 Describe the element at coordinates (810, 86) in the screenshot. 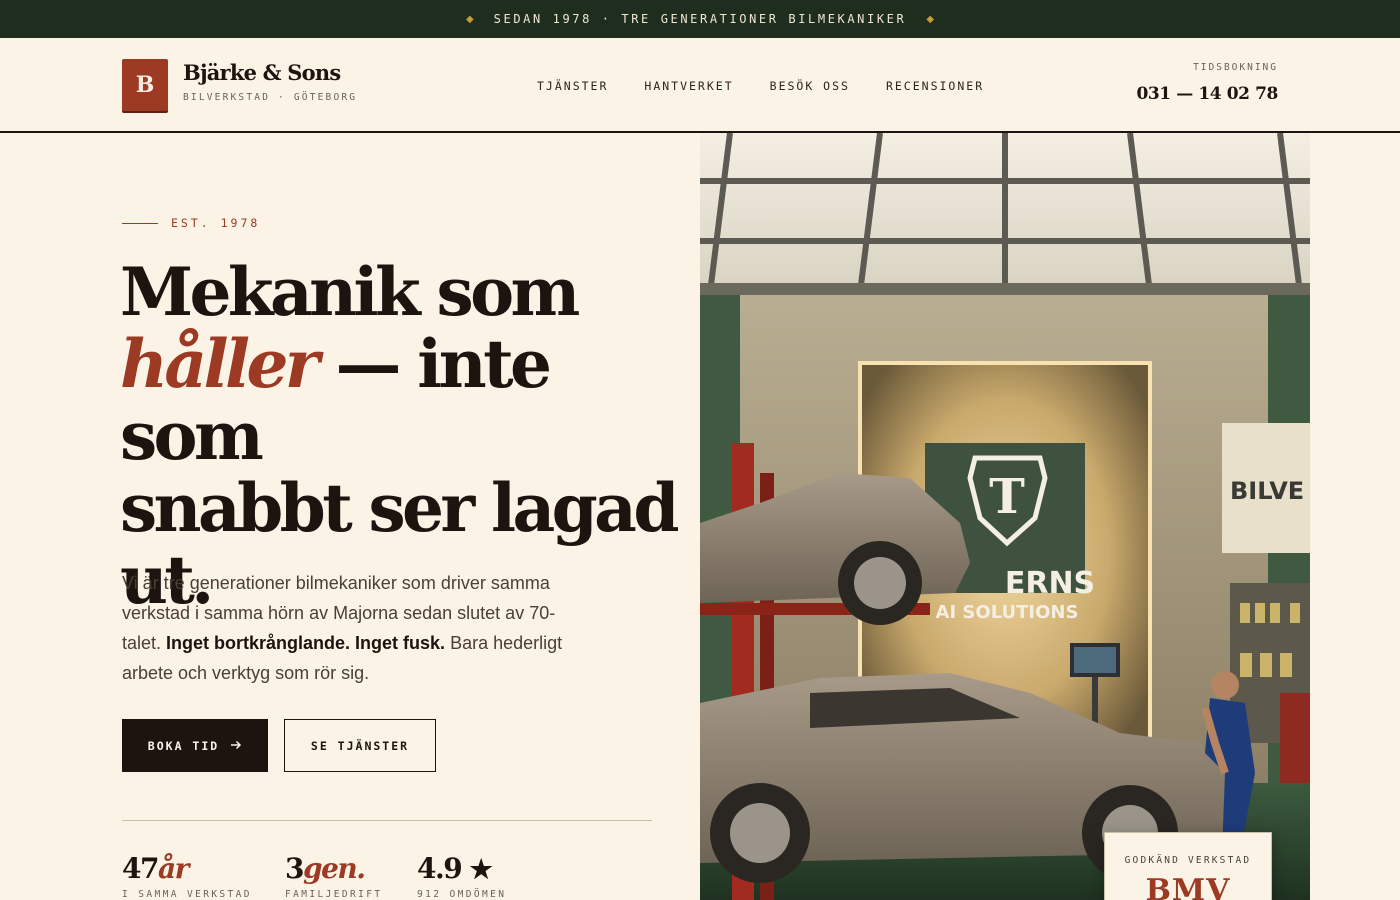

I see `nav-item-besok-oss: BESÖK OSS` at that location.